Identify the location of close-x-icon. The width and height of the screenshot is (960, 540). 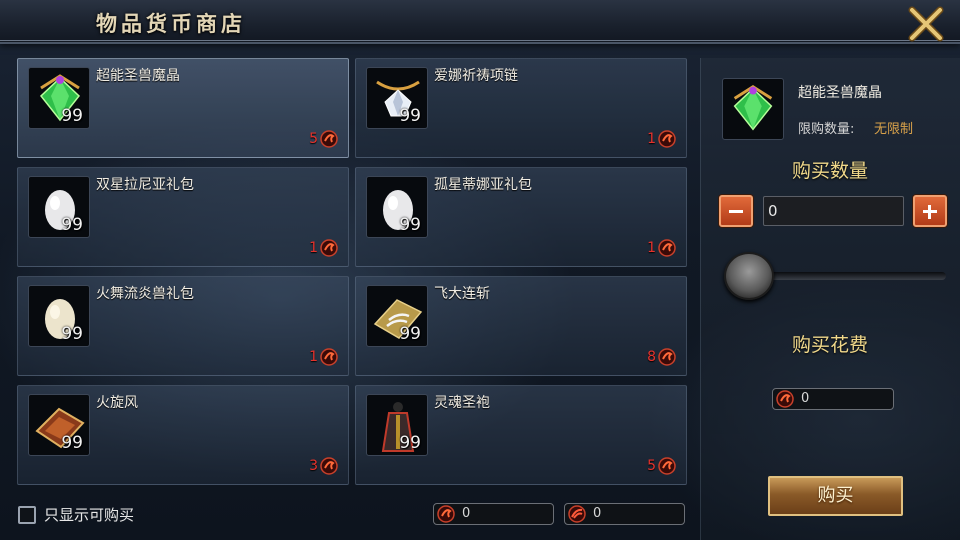
(926, 24).